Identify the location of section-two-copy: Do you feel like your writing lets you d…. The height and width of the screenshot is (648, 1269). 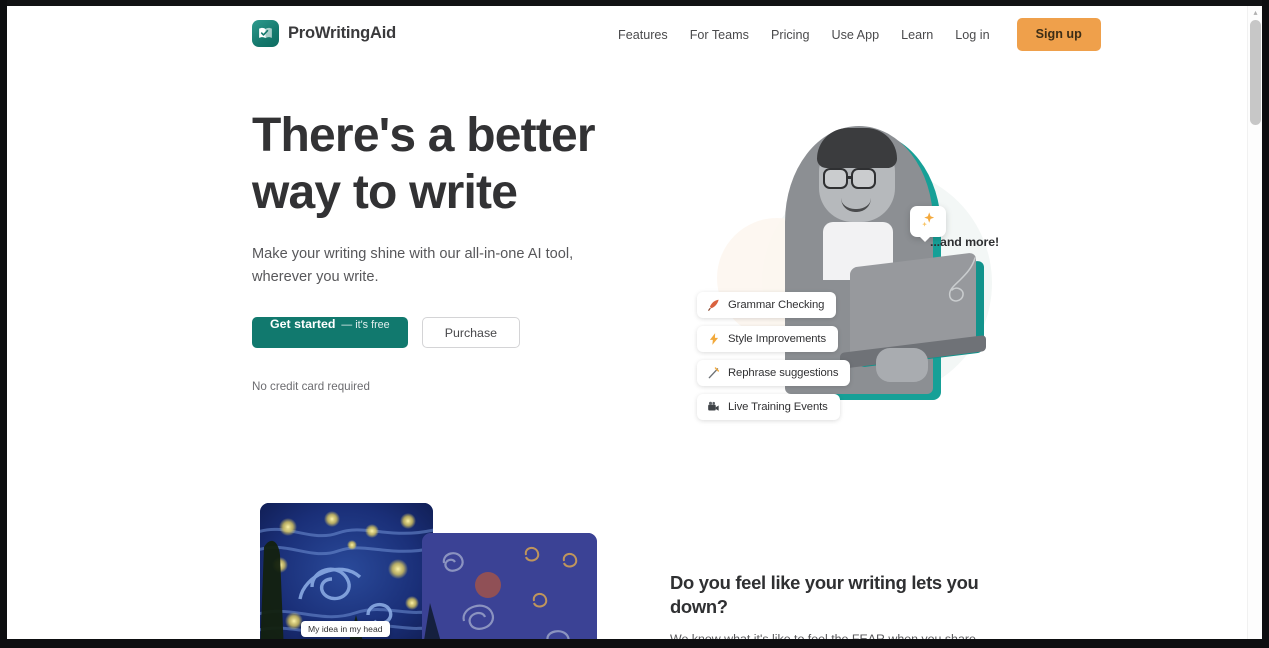
(845, 605).